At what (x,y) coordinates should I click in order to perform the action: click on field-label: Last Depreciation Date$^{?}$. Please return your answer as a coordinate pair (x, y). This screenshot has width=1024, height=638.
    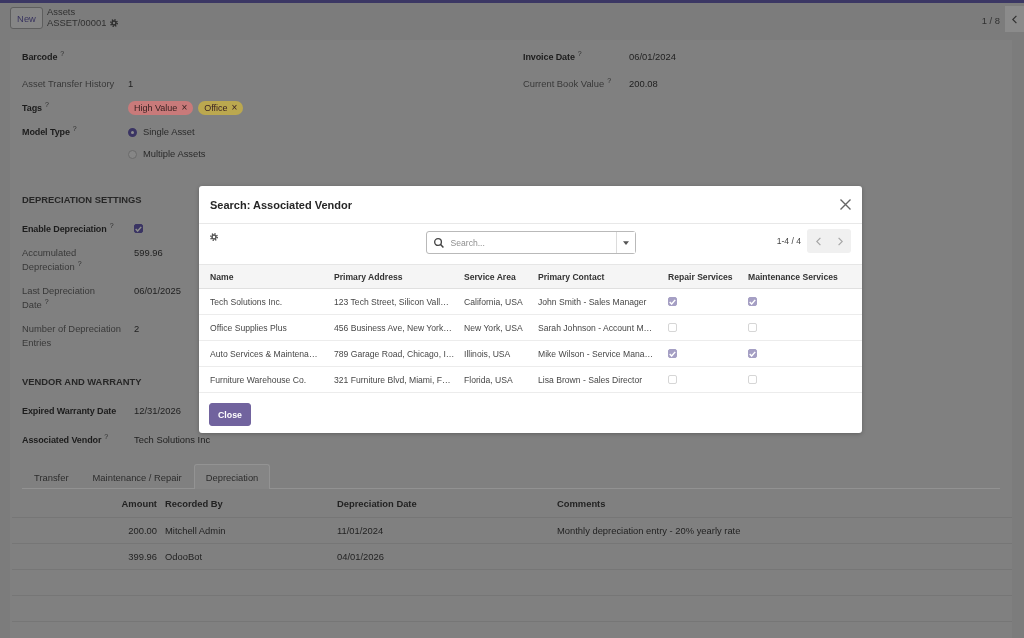
    Looking at the image, I should click on (58, 297).